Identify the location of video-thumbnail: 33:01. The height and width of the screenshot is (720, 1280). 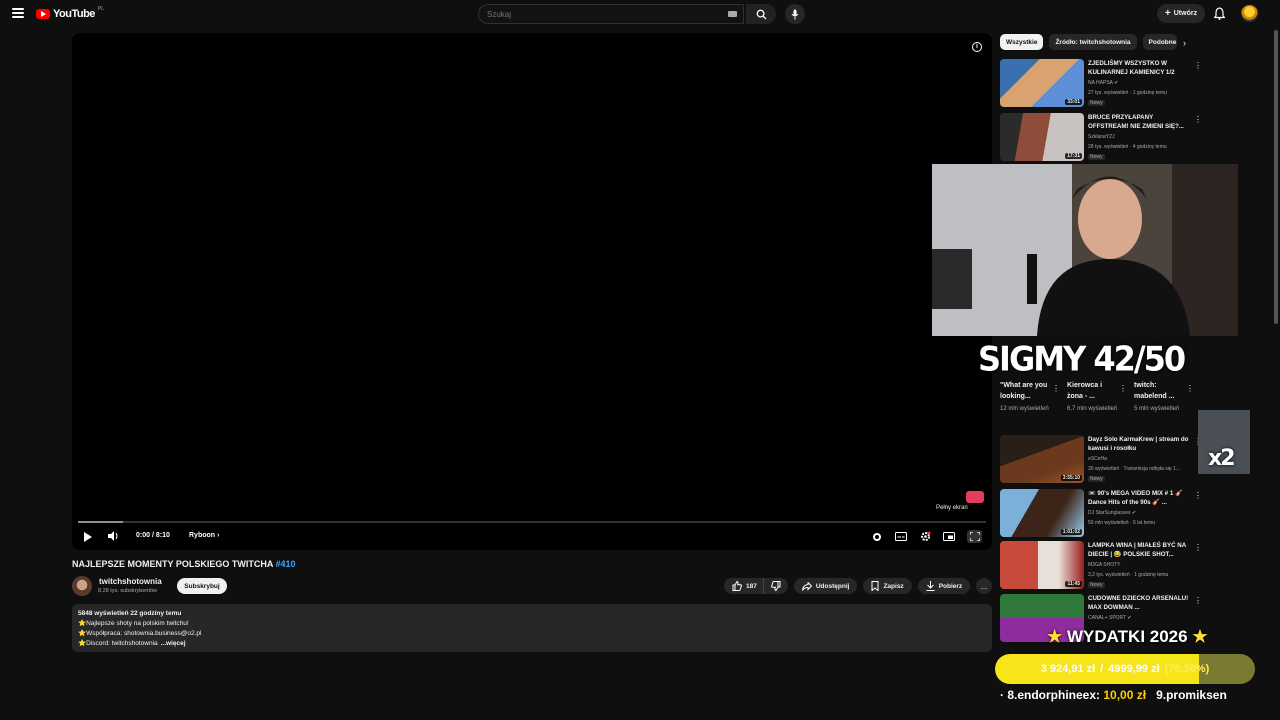
(1042, 83).